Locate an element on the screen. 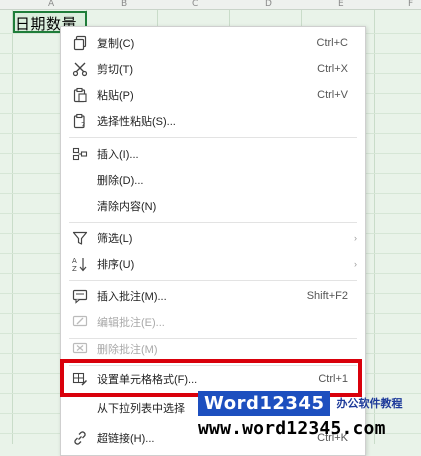  menu-item-label: 筛选(L) is located at coordinates (115, 239).